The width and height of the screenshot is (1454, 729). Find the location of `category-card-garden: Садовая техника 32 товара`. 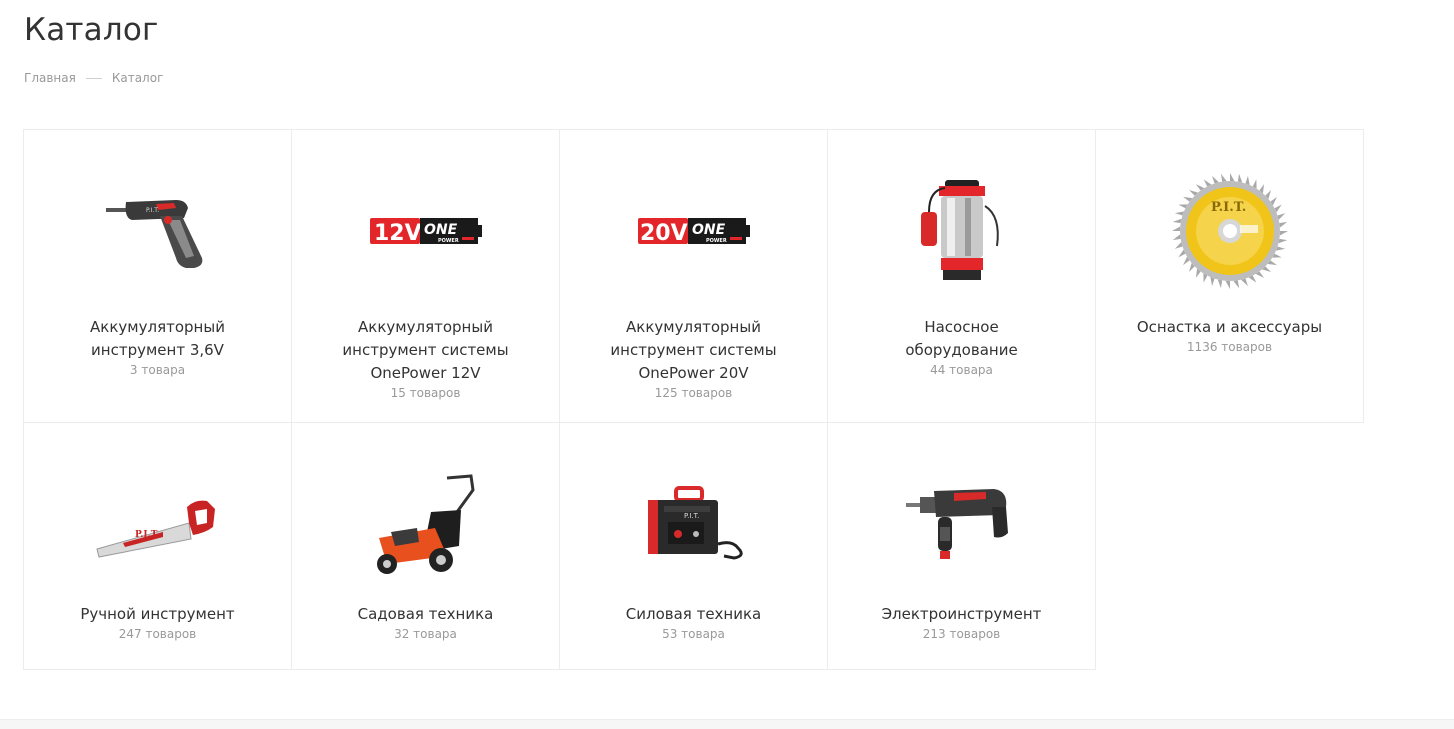

category-card-garden: Садовая техника 32 товара is located at coordinates (425, 546).